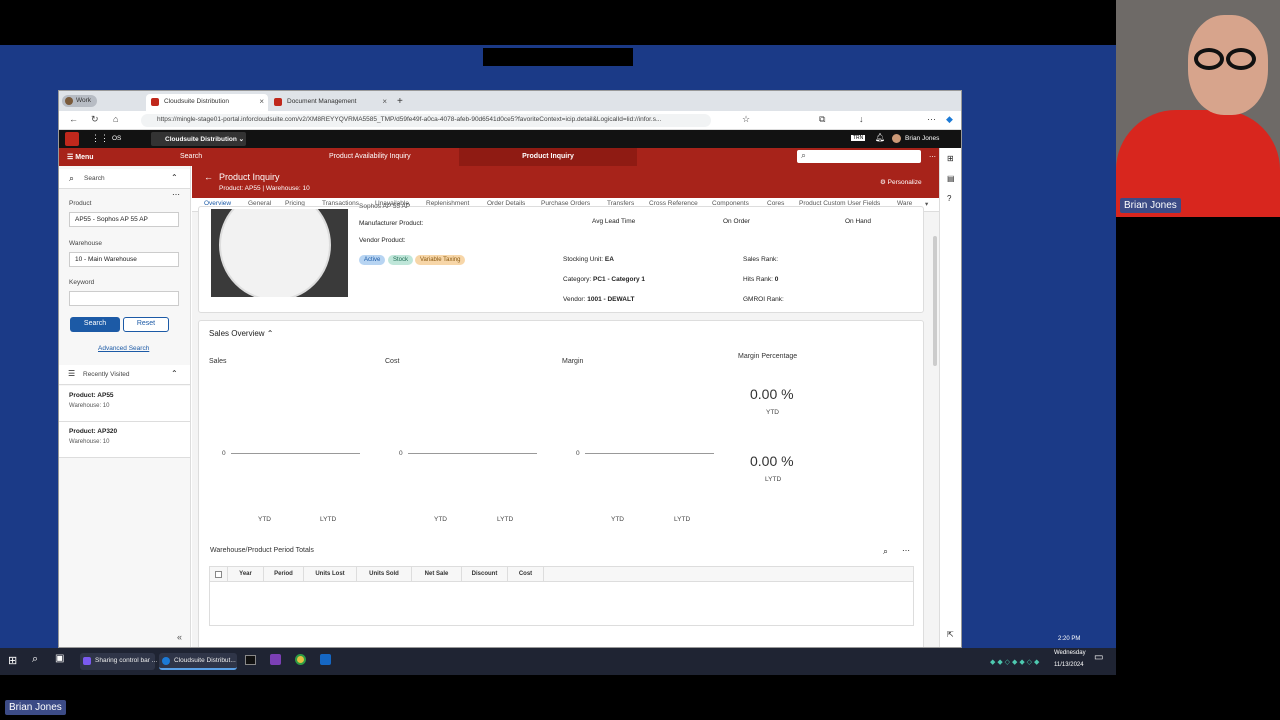  What do you see at coordinates (391, 223) in the screenshot?
I see `manufacturer-product-label: Manufacturer Product:` at bounding box center [391, 223].